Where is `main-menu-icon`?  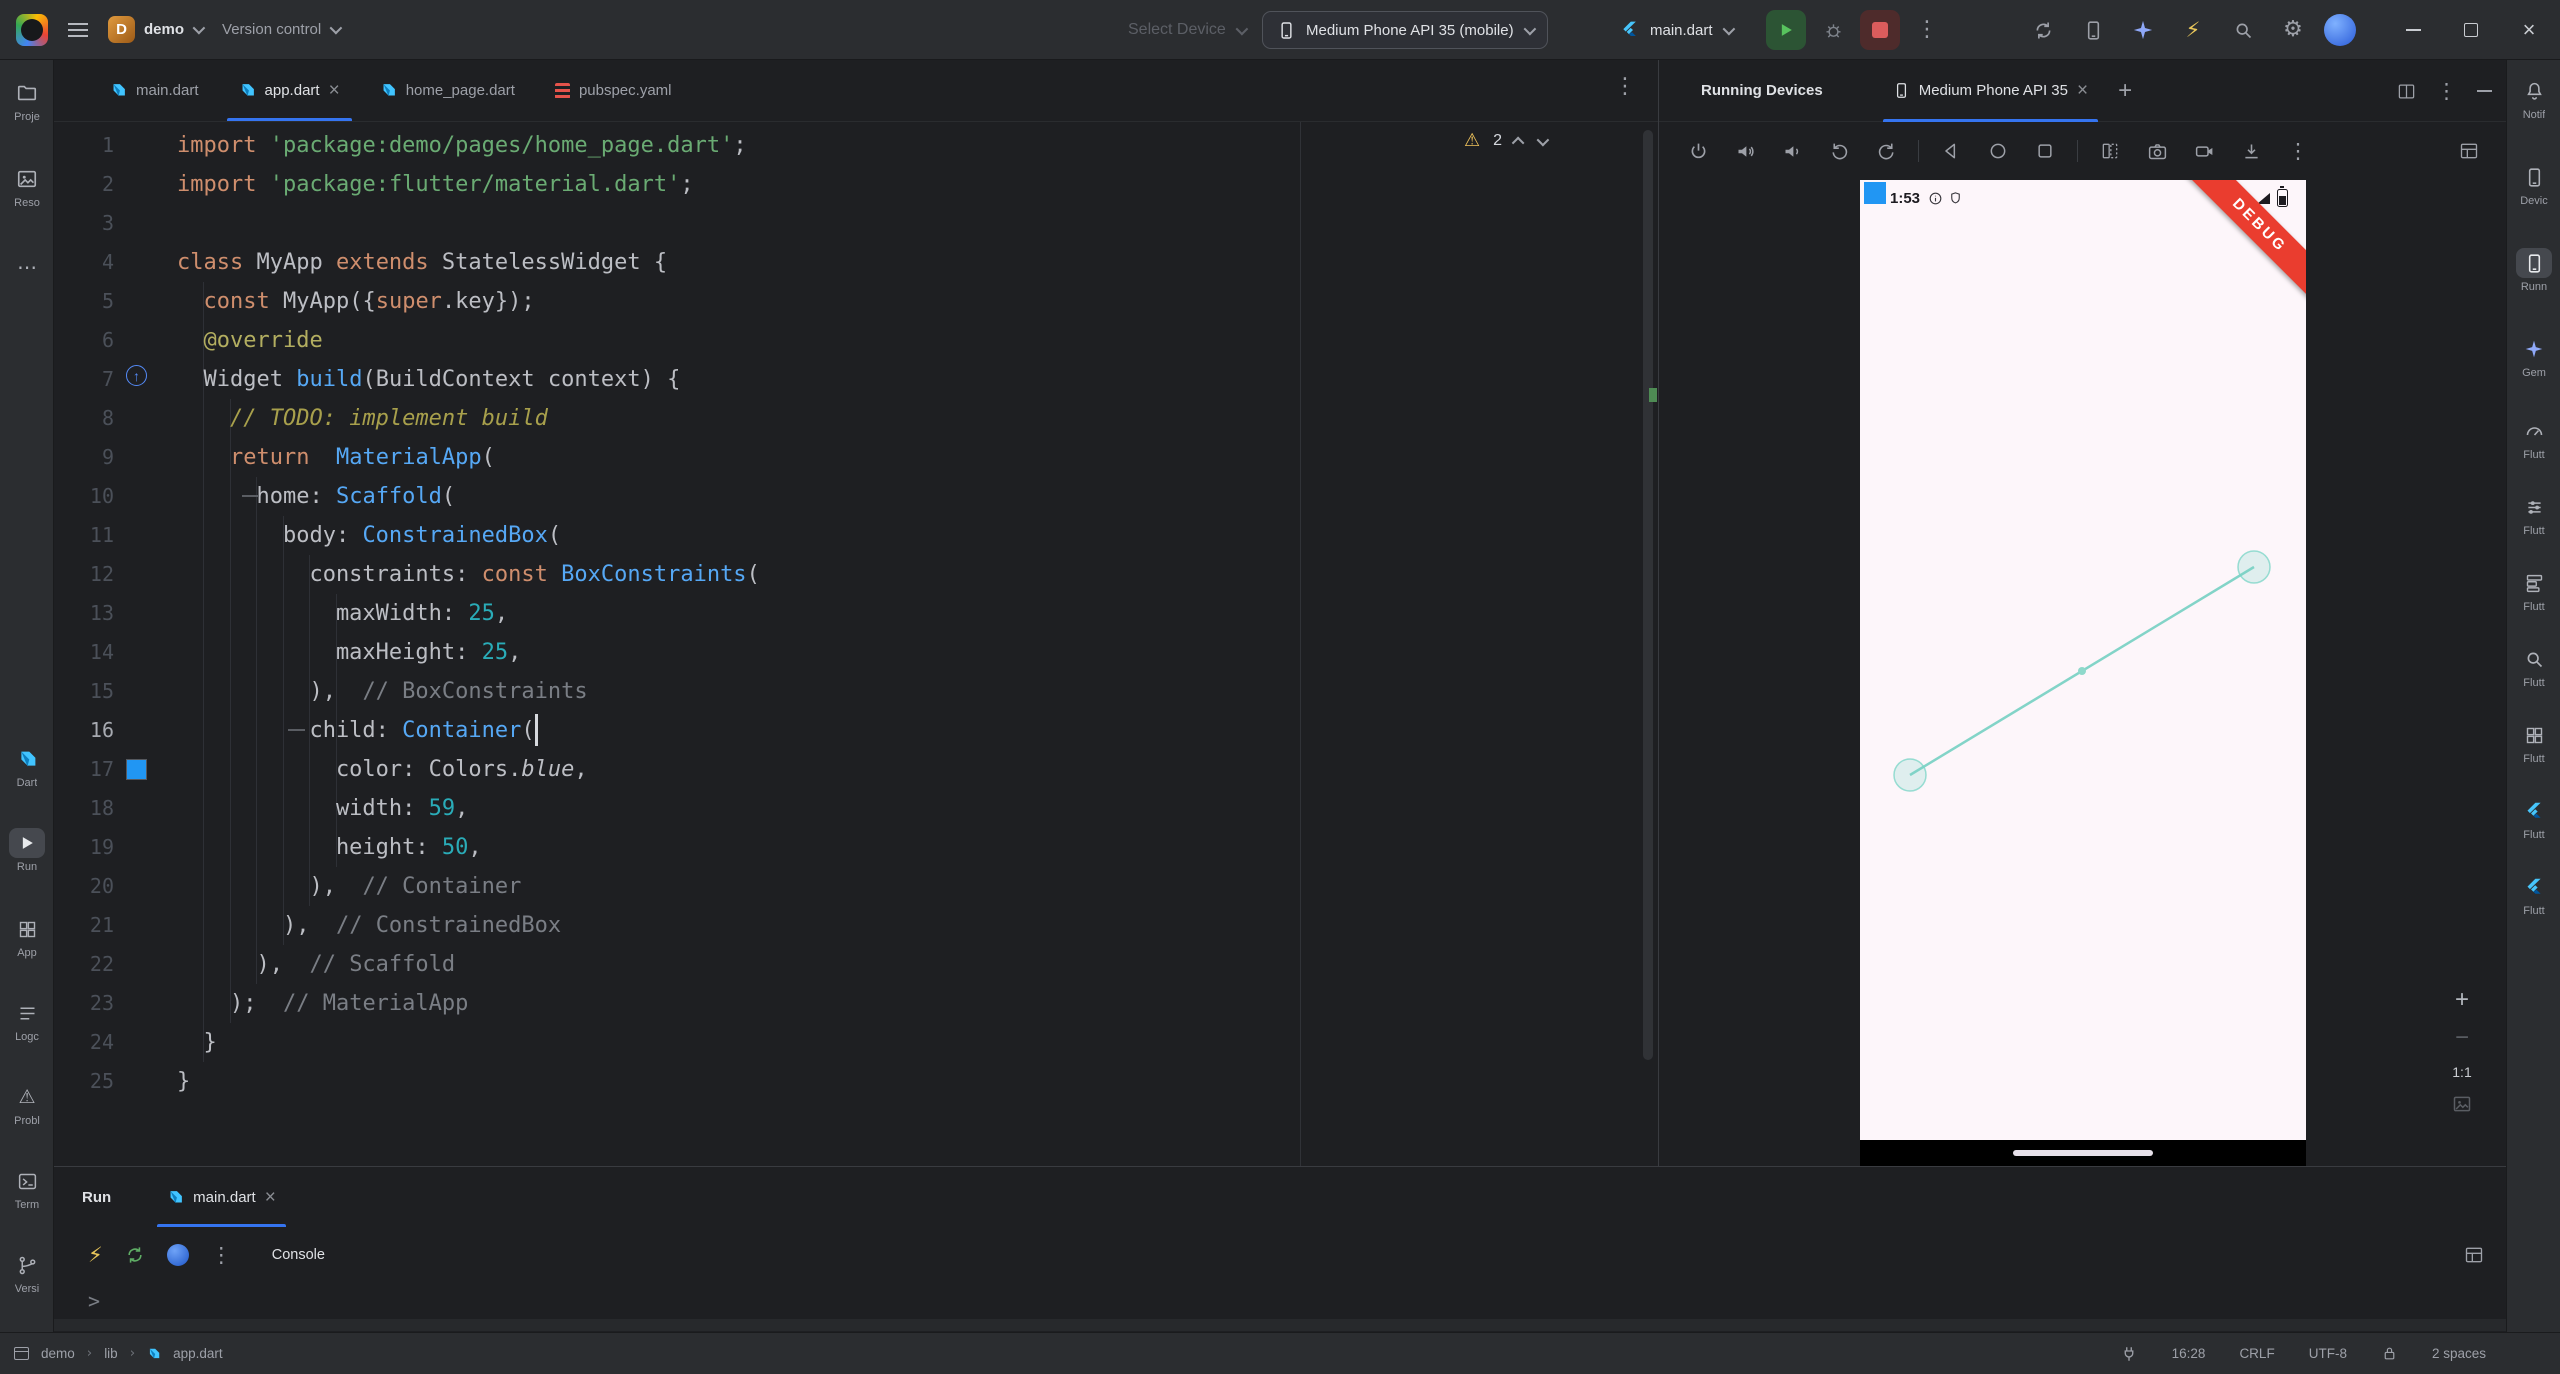
main-menu-icon is located at coordinates (78, 29).